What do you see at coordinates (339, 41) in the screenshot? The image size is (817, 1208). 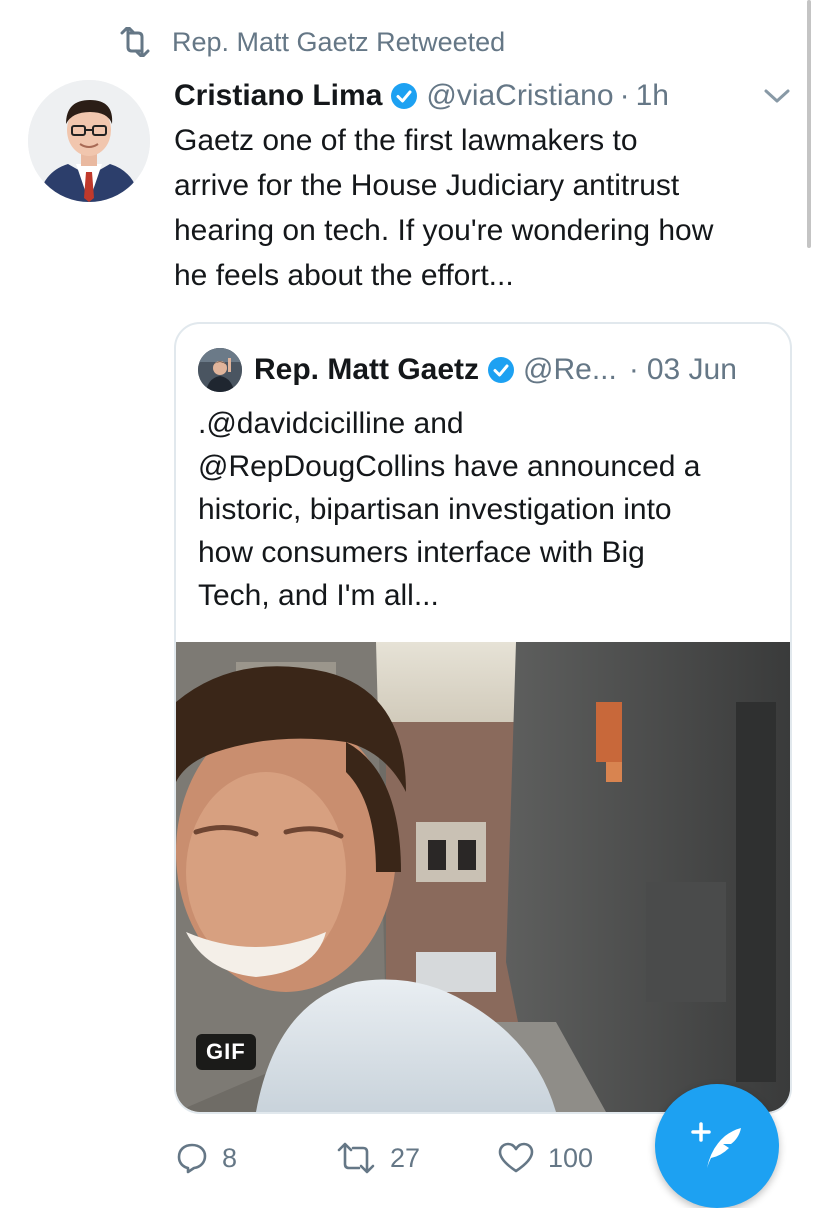 I see `retweet-banner-text: Rep. Matt Gaetz Retweeted` at bounding box center [339, 41].